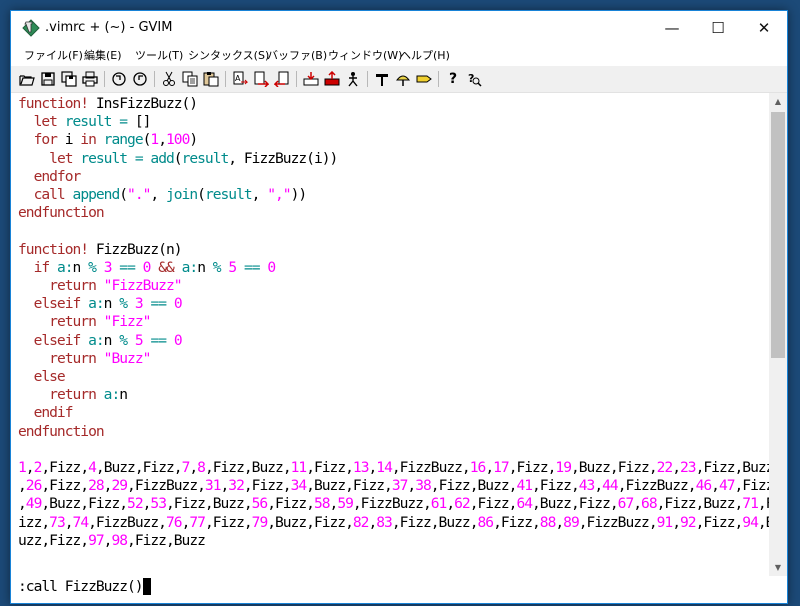  Describe the element at coordinates (140, 79) in the screenshot. I see `redo-icon` at that location.